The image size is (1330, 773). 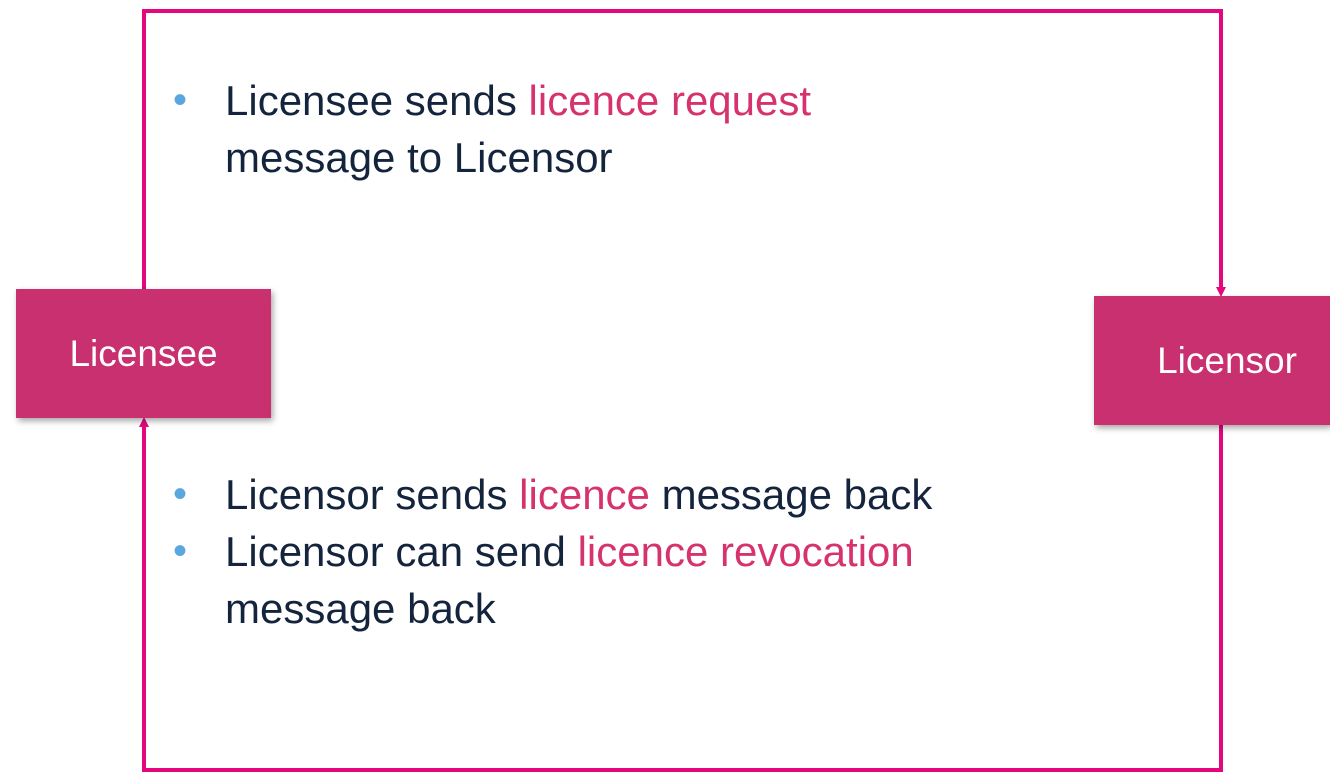 What do you see at coordinates (377, 100) in the screenshot?
I see `bullet-text: Licensee sends` at bounding box center [377, 100].